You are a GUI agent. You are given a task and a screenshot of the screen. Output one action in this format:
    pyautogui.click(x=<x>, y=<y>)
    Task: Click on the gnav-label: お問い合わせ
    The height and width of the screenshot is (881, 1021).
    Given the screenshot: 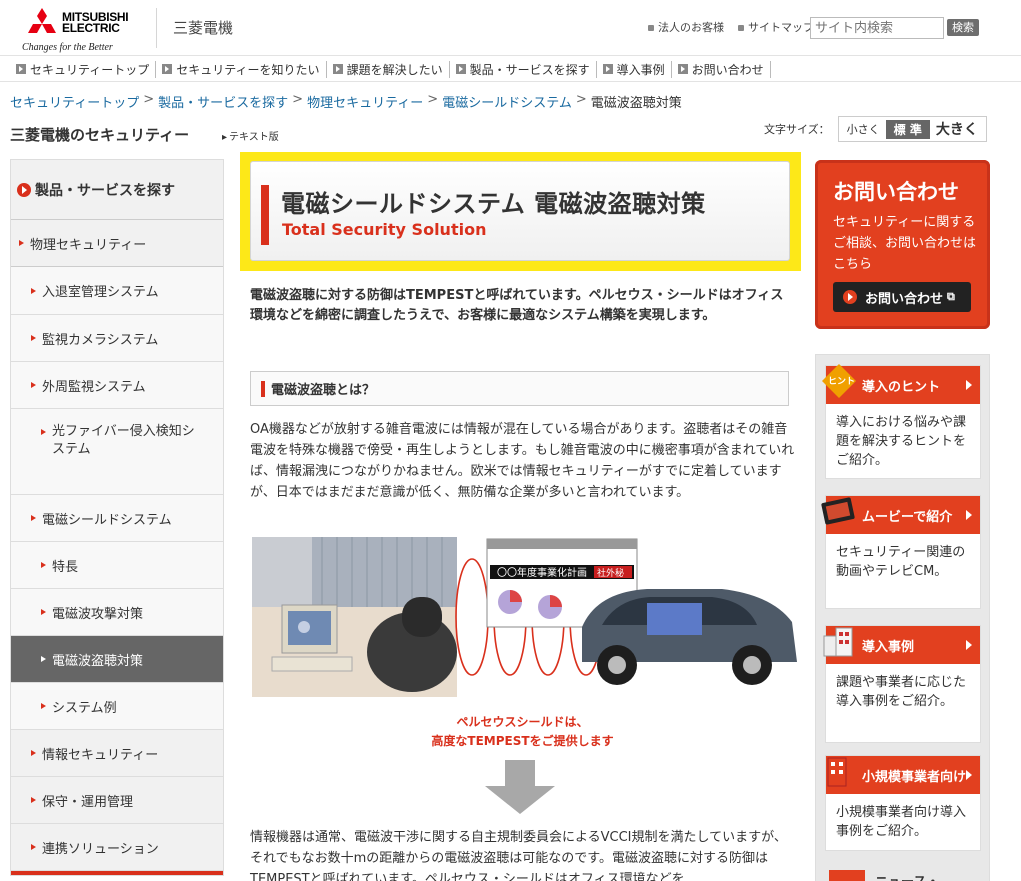 What is the action you would take?
    pyautogui.click(x=727, y=69)
    